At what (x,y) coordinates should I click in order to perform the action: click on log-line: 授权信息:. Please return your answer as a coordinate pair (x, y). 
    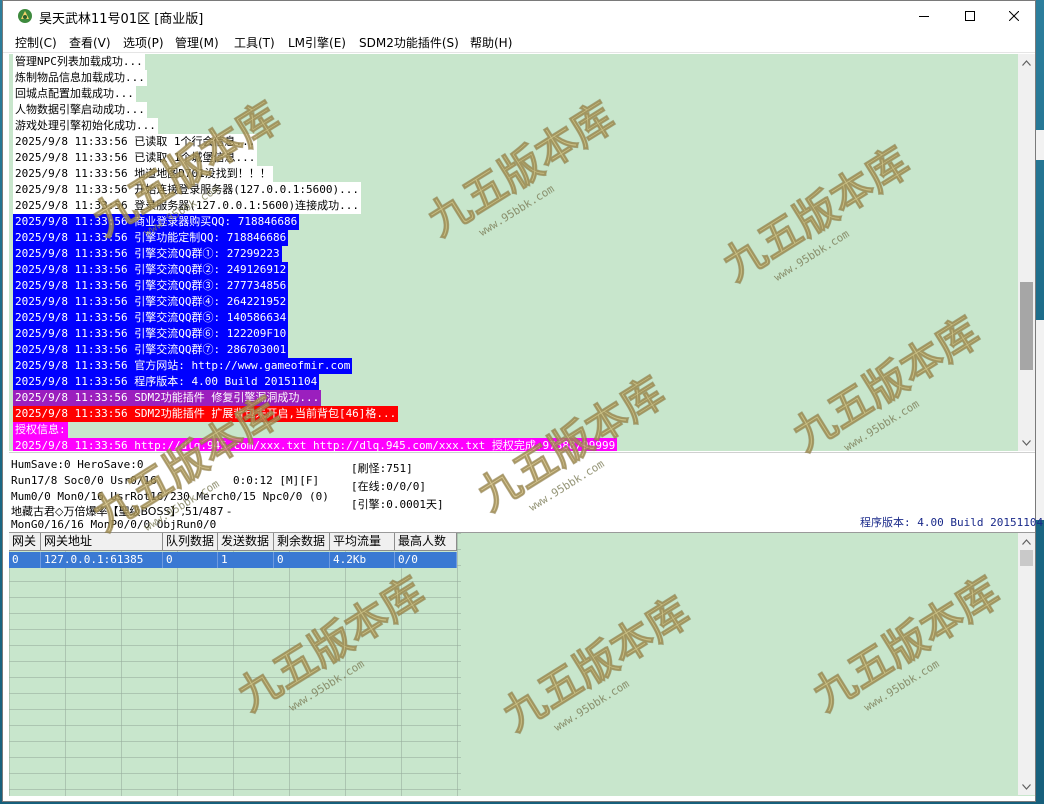
    Looking at the image, I should click on (40, 430).